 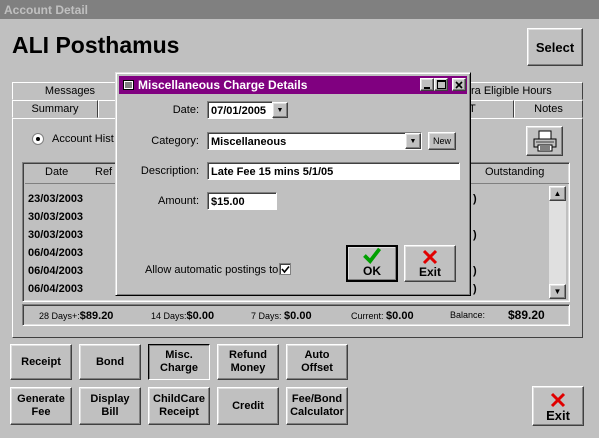 I want to click on close-icon, so click(x=459, y=84).